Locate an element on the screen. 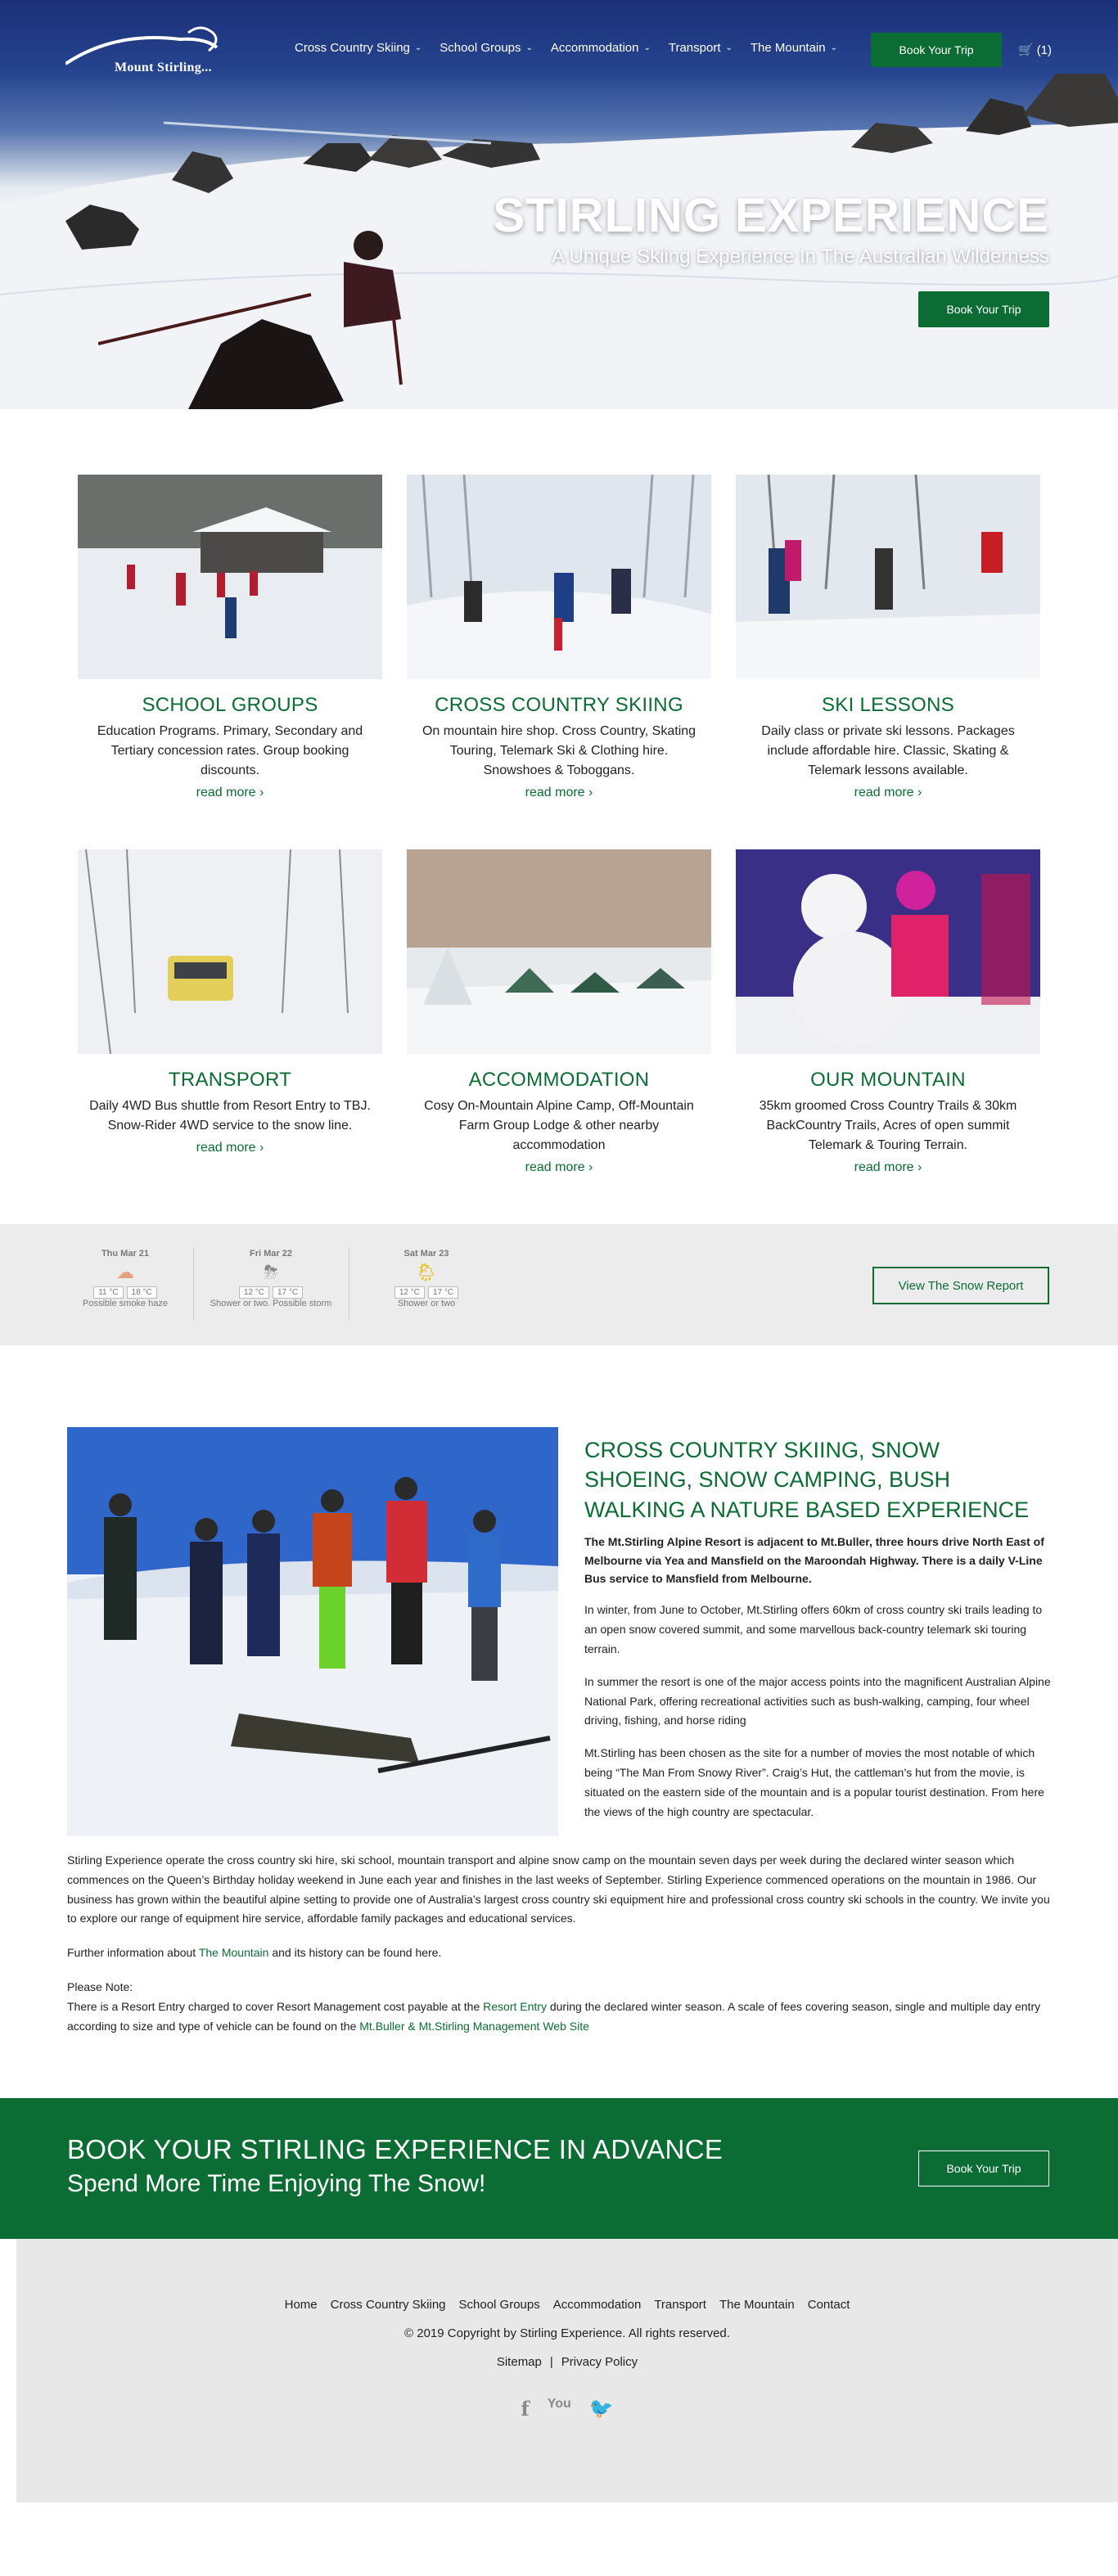 Image resolution: width=1118 pixels, height=2576 pixels. menu-item-the-mountain: The Mountain ⌄ is located at coordinates (794, 48).